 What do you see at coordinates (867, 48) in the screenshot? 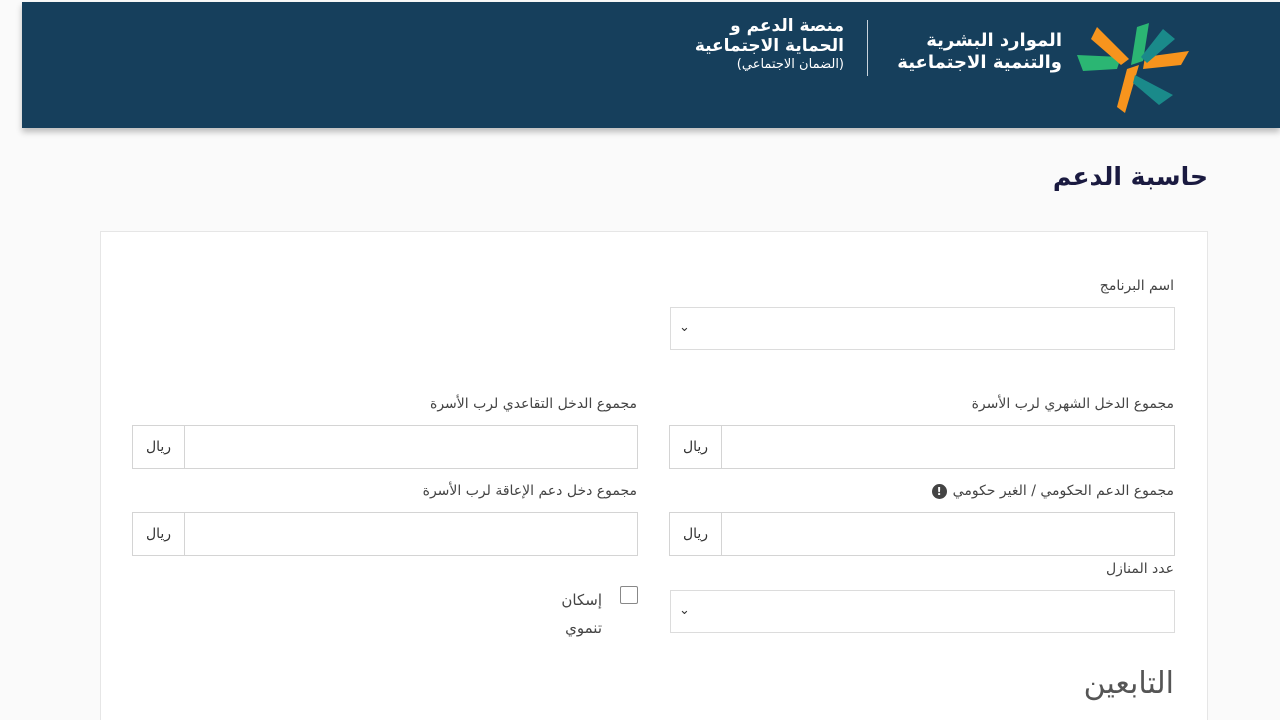
I see `header-divider` at bounding box center [867, 48].